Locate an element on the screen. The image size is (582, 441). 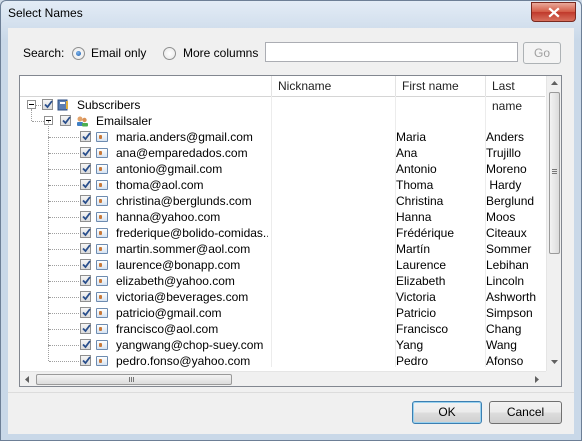
contact-last-name: Trujillo is located at coordinates (503, 153).